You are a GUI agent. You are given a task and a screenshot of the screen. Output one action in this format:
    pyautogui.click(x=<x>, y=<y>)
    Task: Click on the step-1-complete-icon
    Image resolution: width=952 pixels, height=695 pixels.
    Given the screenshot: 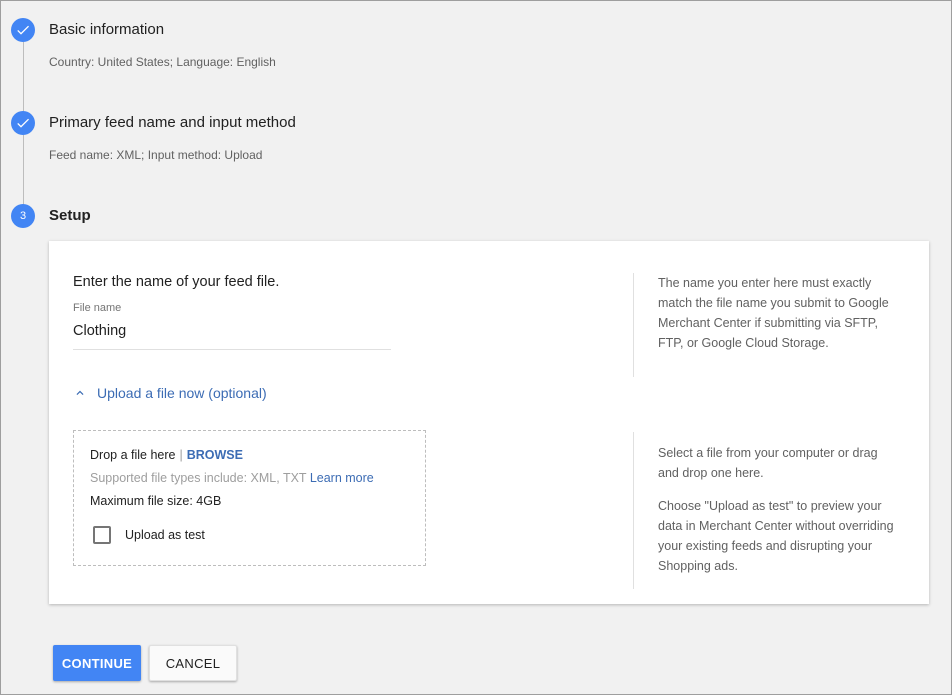 What is the action you would take?
    pyautogui.click(x=23, y=30)
    